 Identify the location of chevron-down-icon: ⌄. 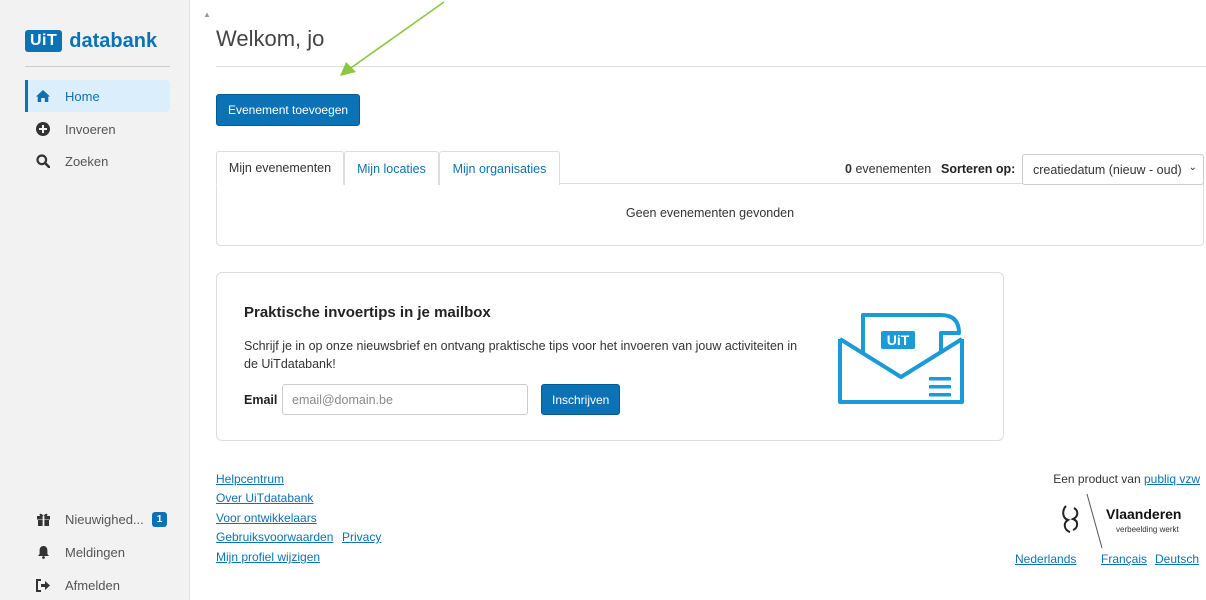
(1192, 167).